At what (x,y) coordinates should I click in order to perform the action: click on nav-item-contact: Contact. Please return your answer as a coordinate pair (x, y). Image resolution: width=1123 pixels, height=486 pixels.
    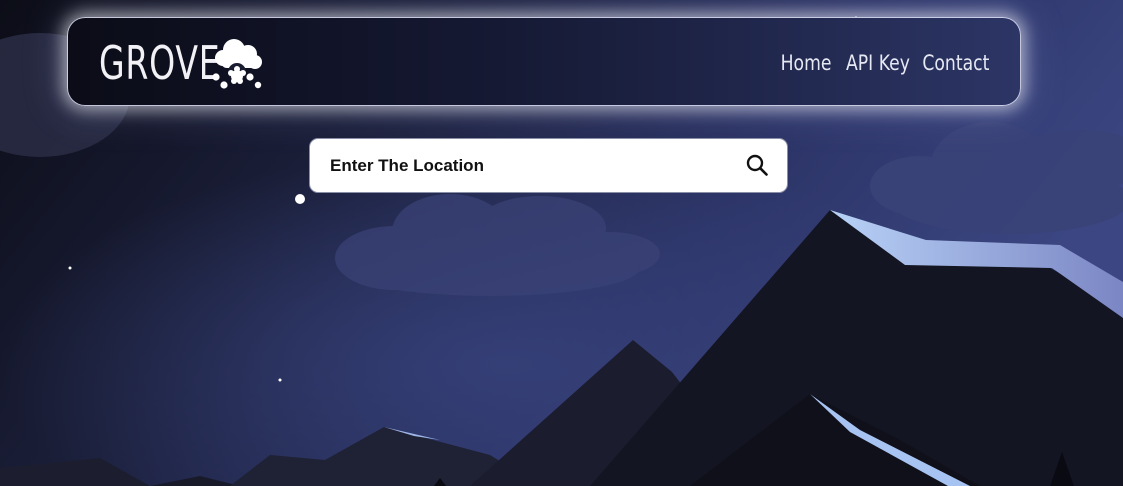
    Looking at the image, I should click on (953, 63).